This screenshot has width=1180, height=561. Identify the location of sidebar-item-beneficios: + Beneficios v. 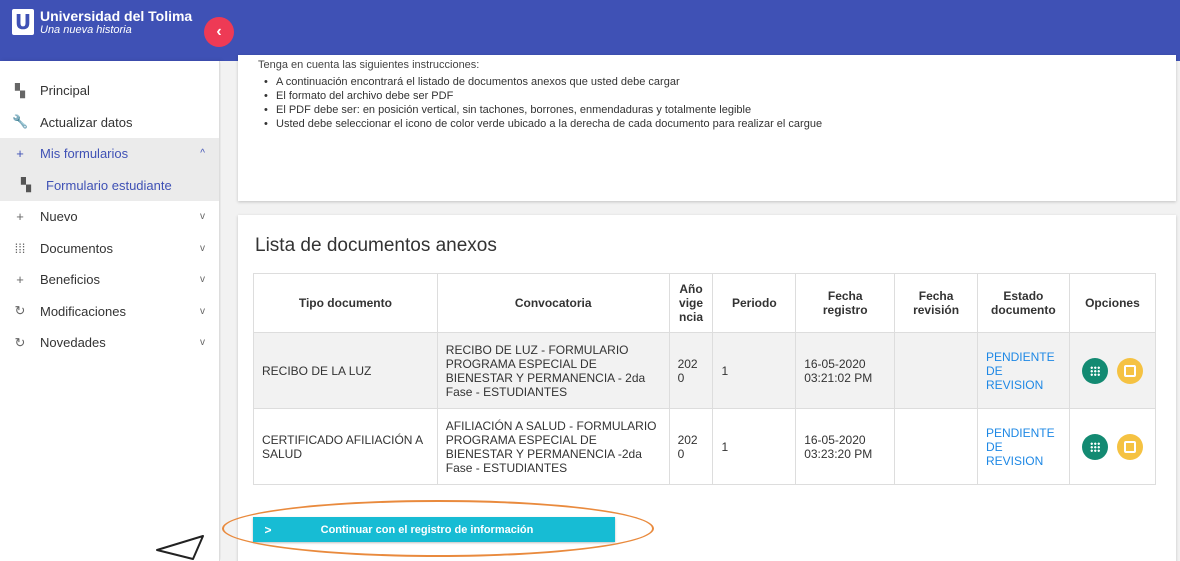
(109, 280).